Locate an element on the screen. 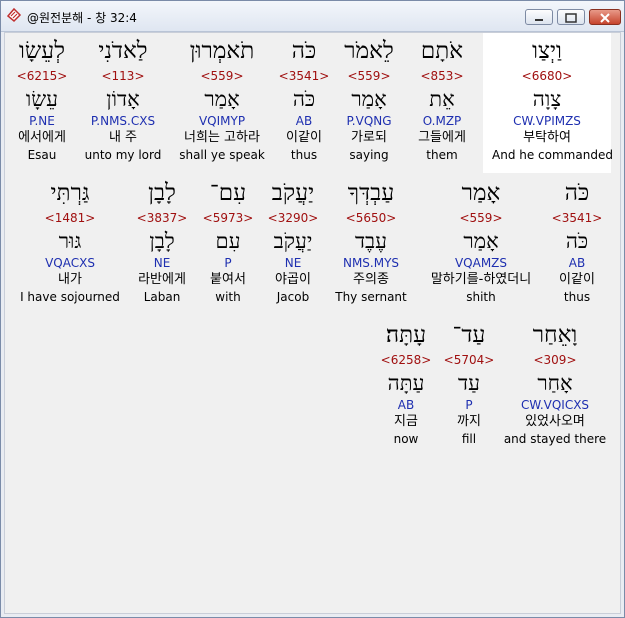 Image resolution: width=625 pixels, height=618 pixels. korean-gloss: 까지 is located at coordinates (469, 421).